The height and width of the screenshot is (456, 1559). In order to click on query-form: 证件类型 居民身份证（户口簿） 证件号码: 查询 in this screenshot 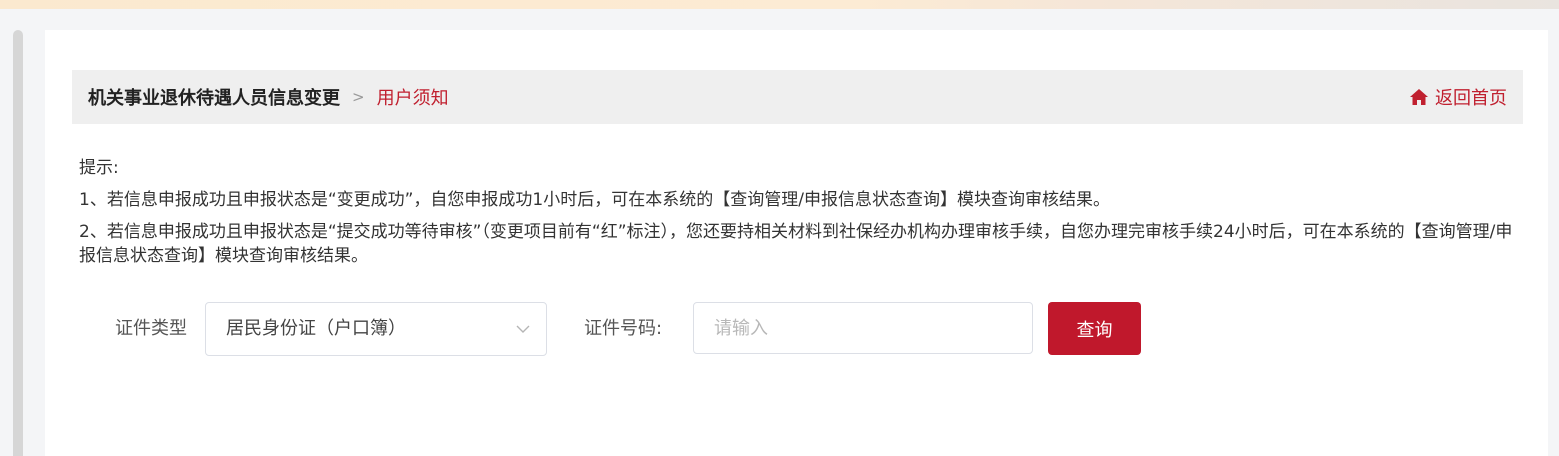, I will do `click(796, 329)`.